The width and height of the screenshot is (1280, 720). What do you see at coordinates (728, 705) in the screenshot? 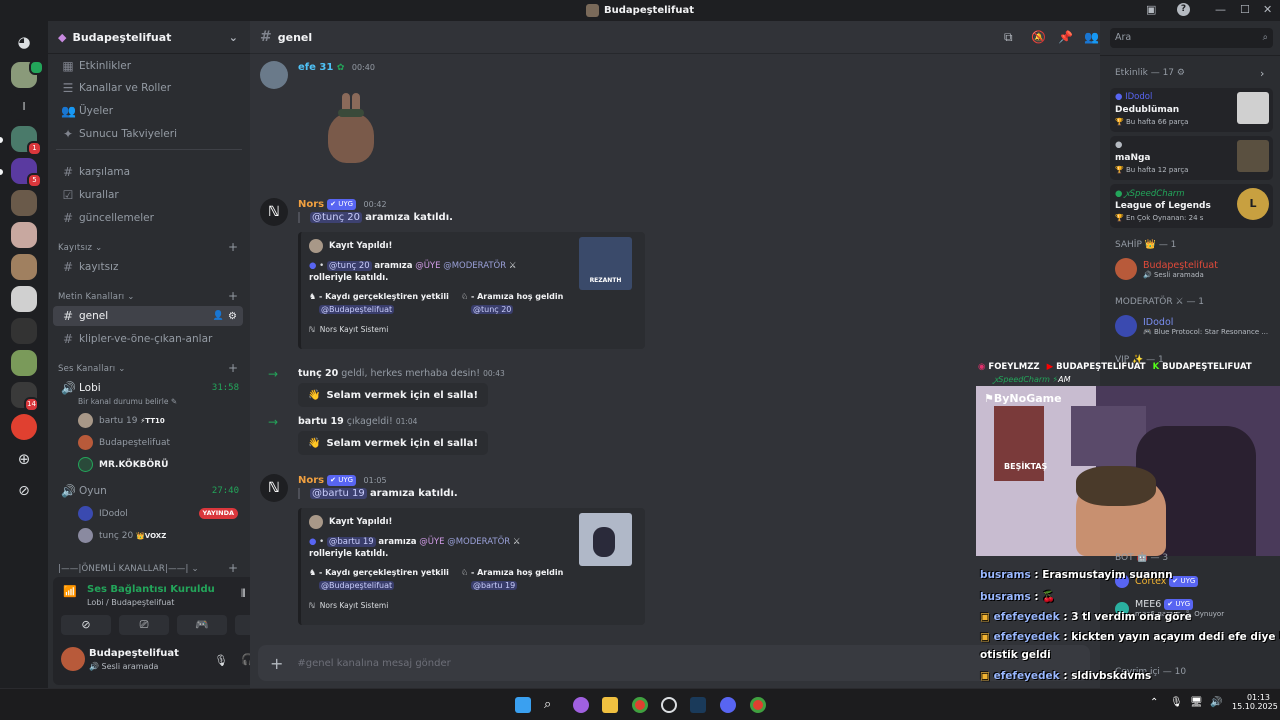
I see `discord-taskbar-icon` at bounding box center [728, 705].